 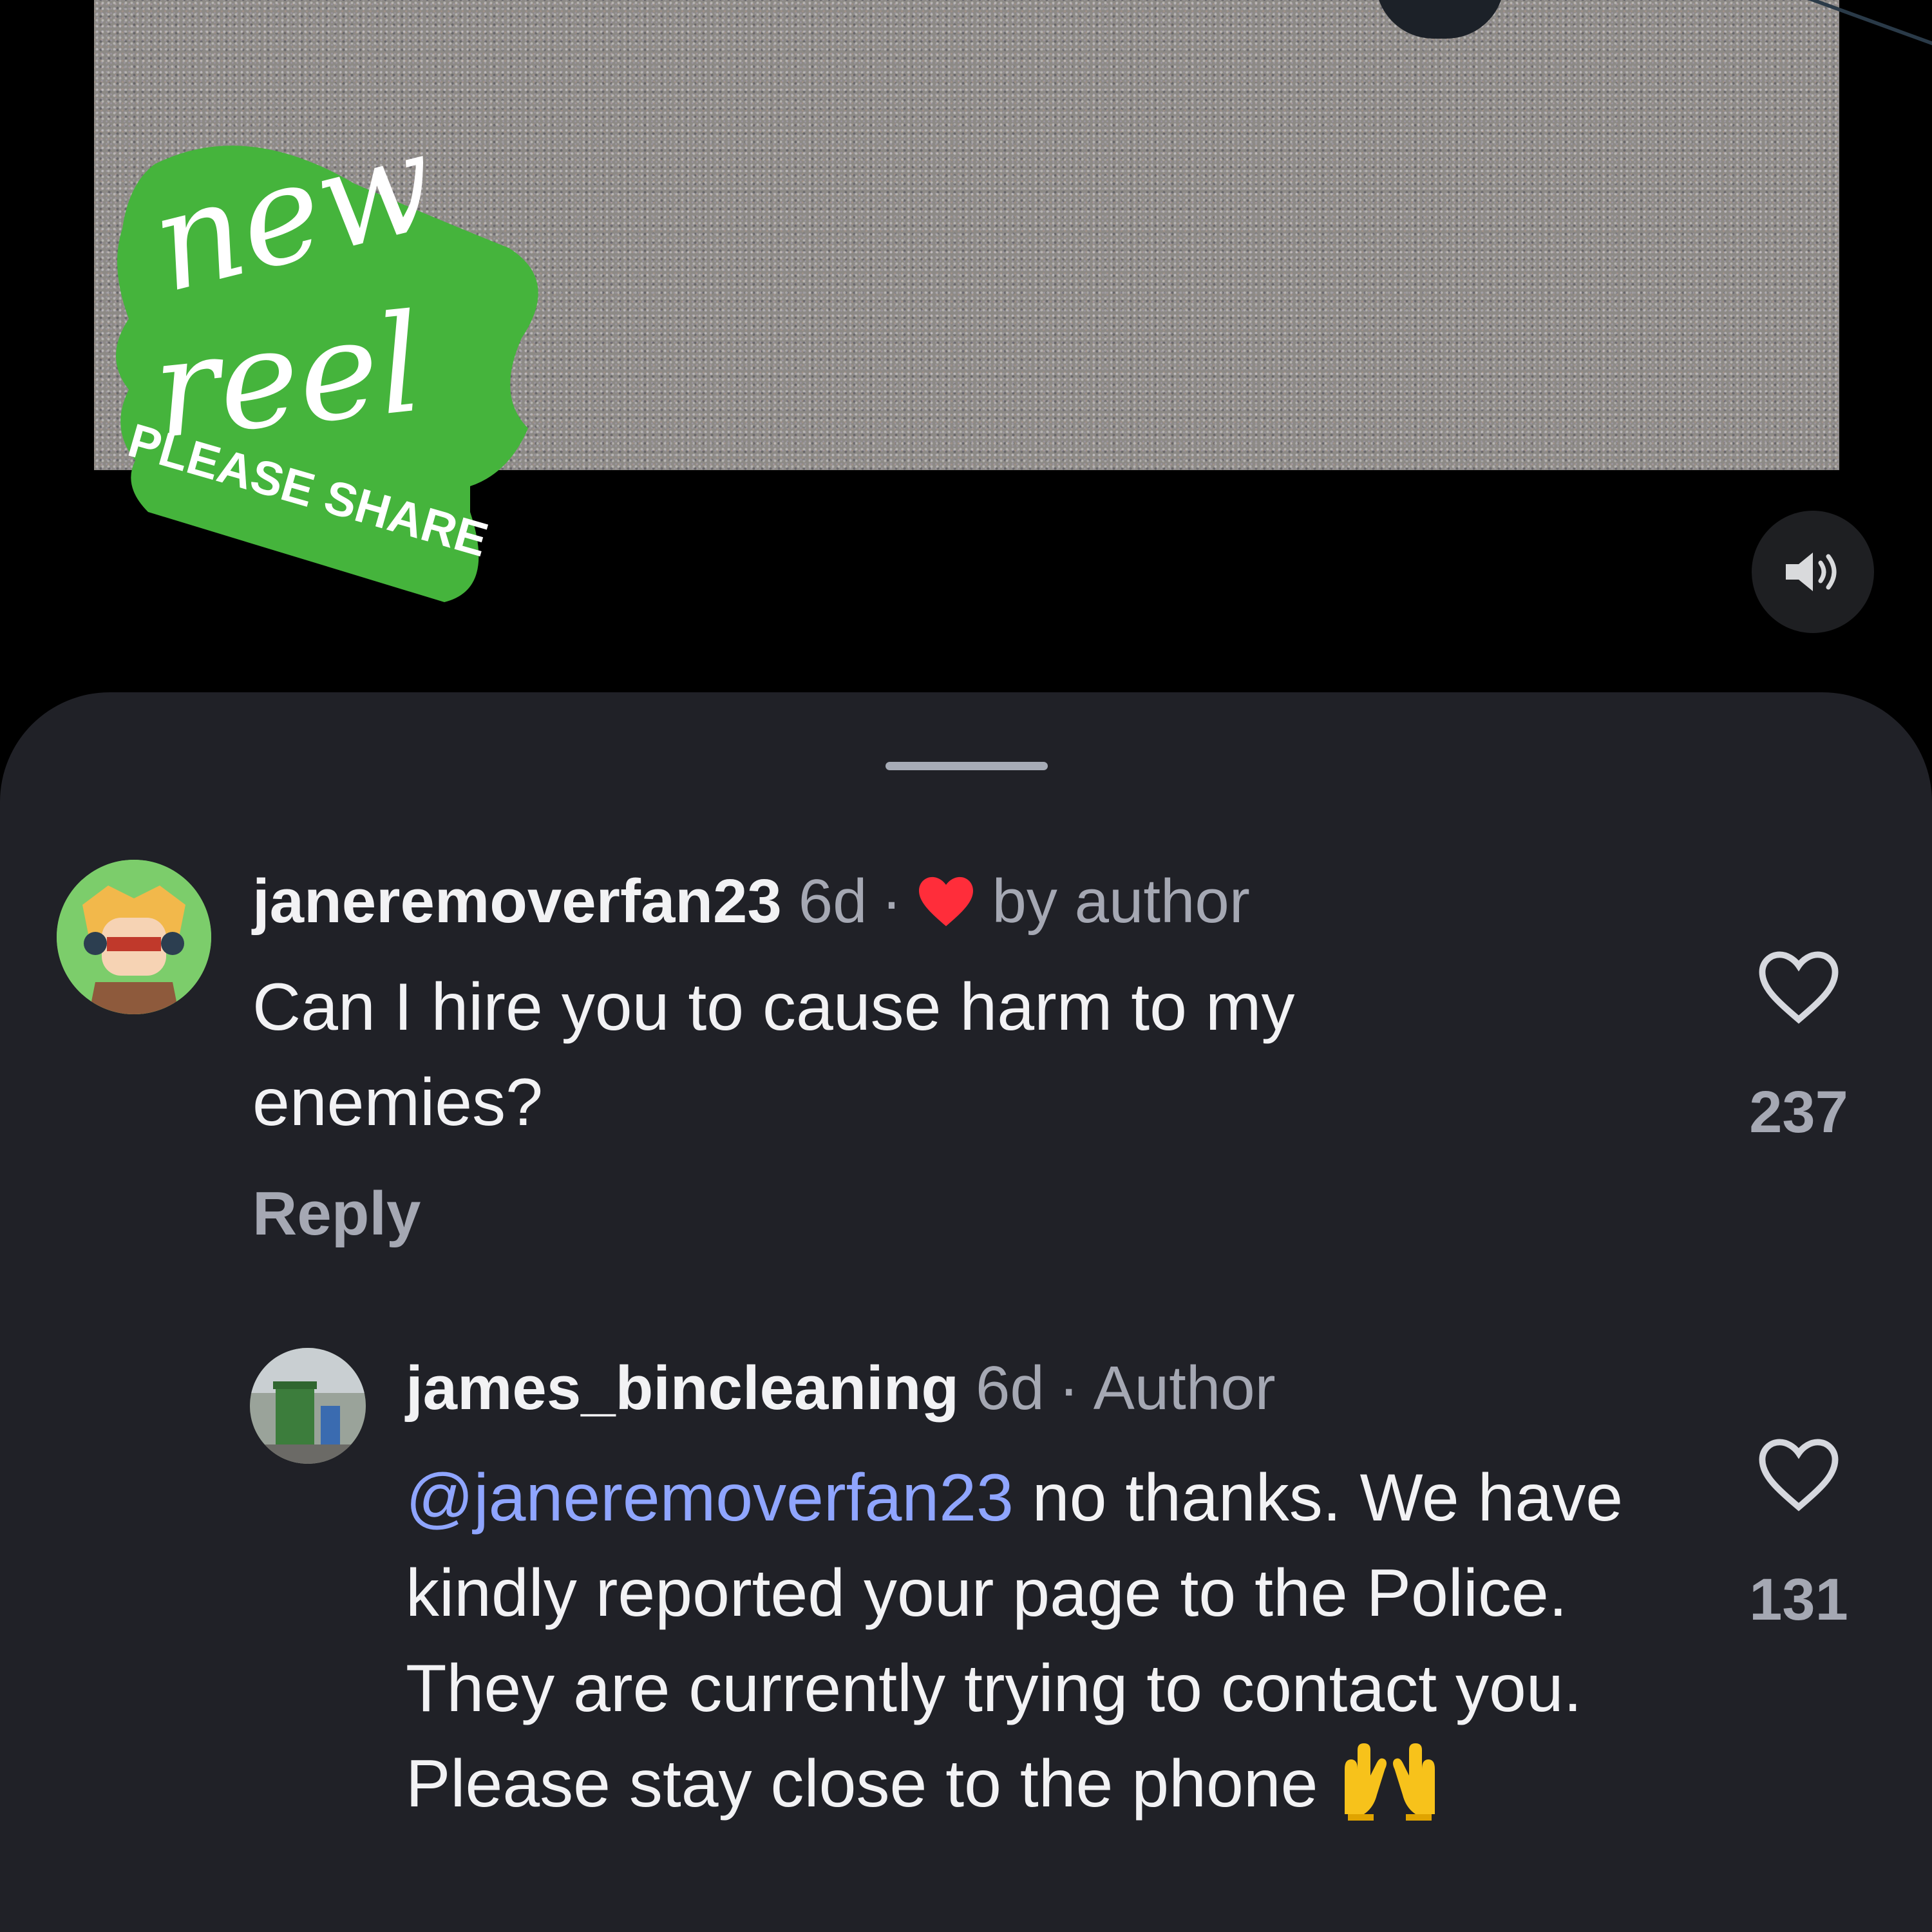 I want to click on speaker-volume-icon, so click(x=1812, y=572).